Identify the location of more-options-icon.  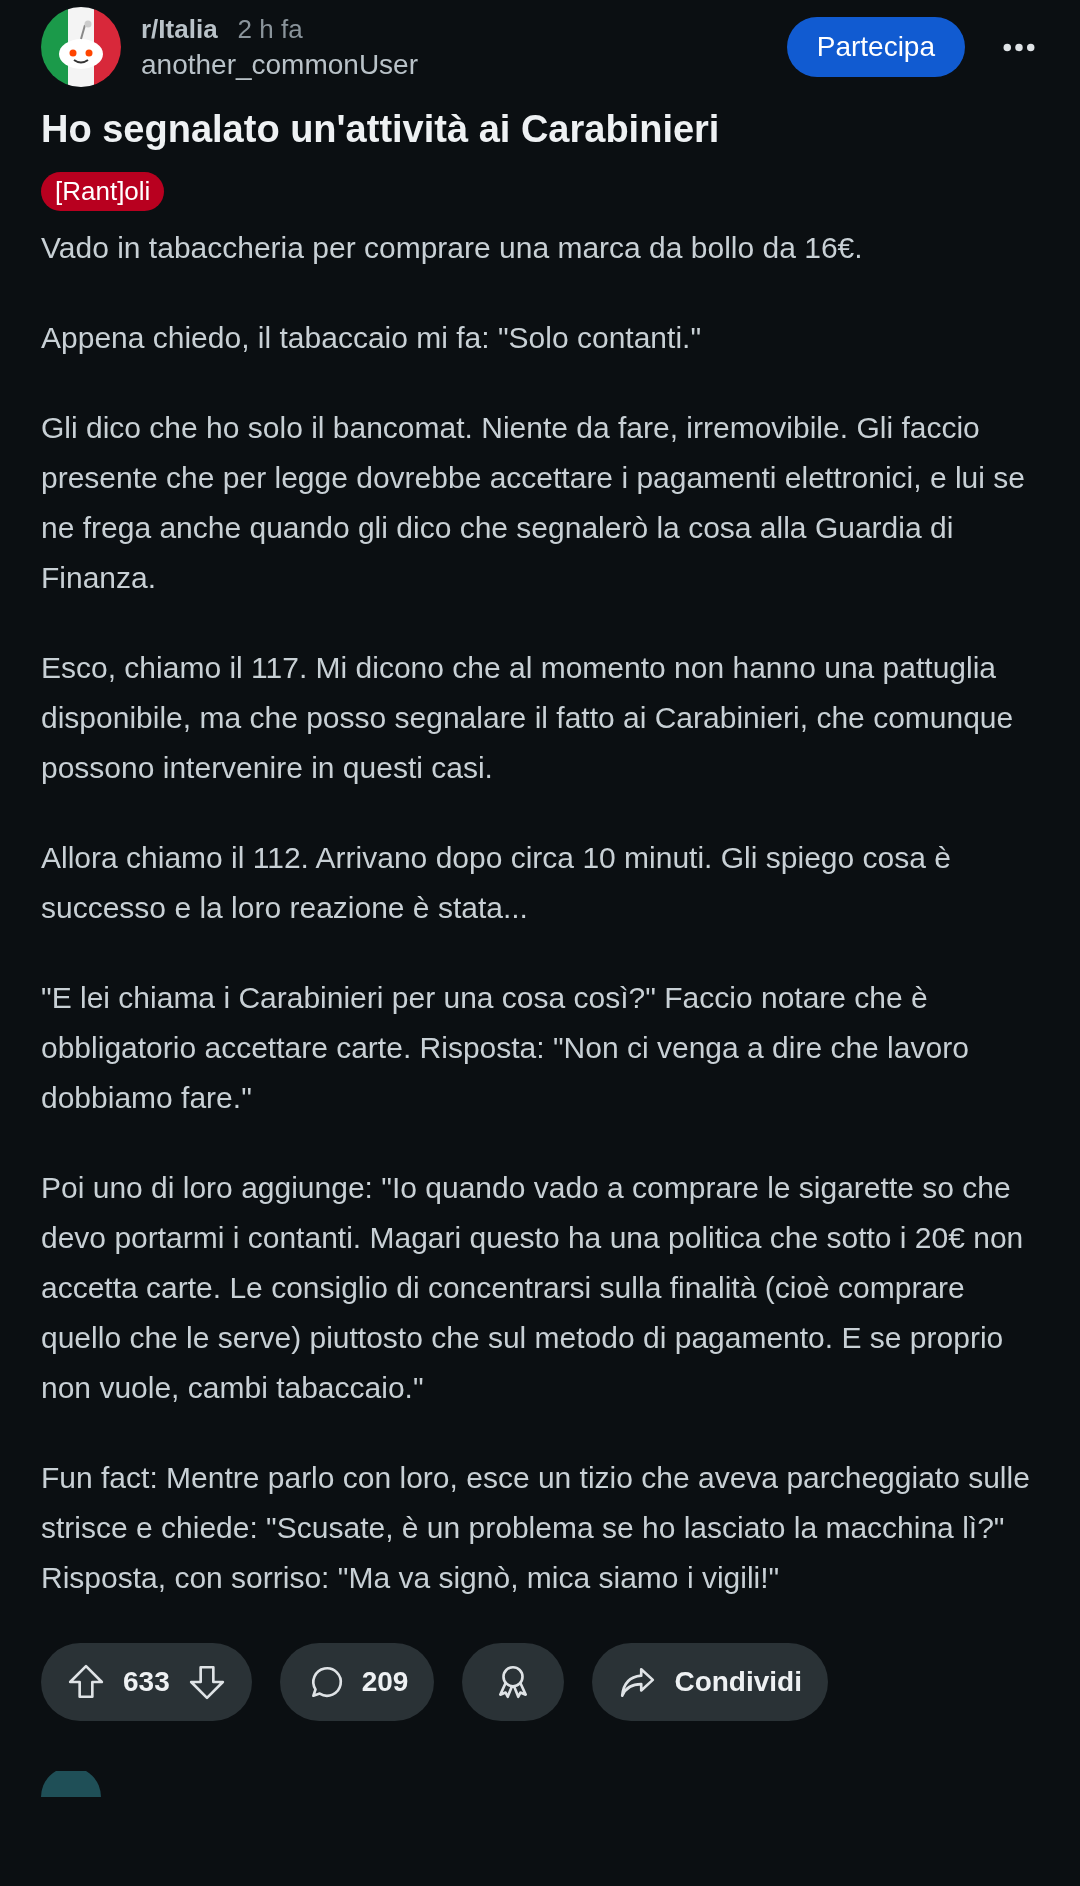
(1019, 47).